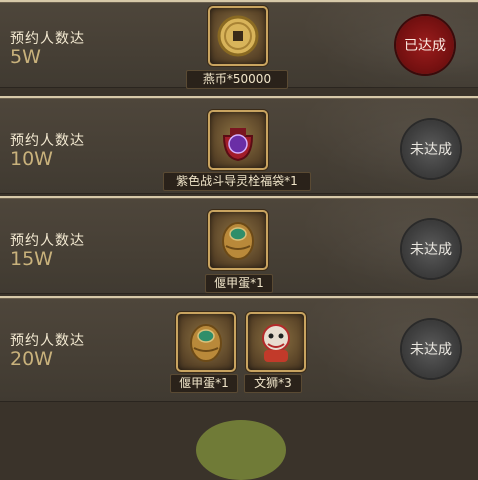 Image resolution: width=478 pixels, height=480 pixels. I want to click on milestone-amount: 5W, so click(25, 57).